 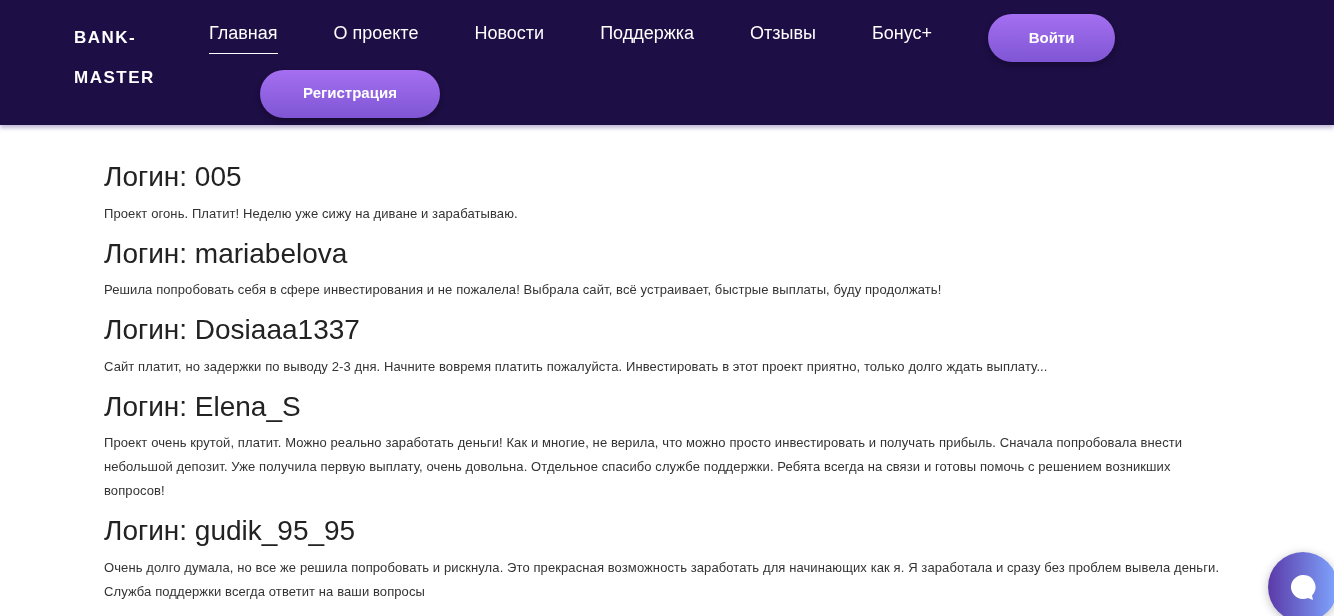 I want to click on nav-link: Главная, so click(x=243, y=34).